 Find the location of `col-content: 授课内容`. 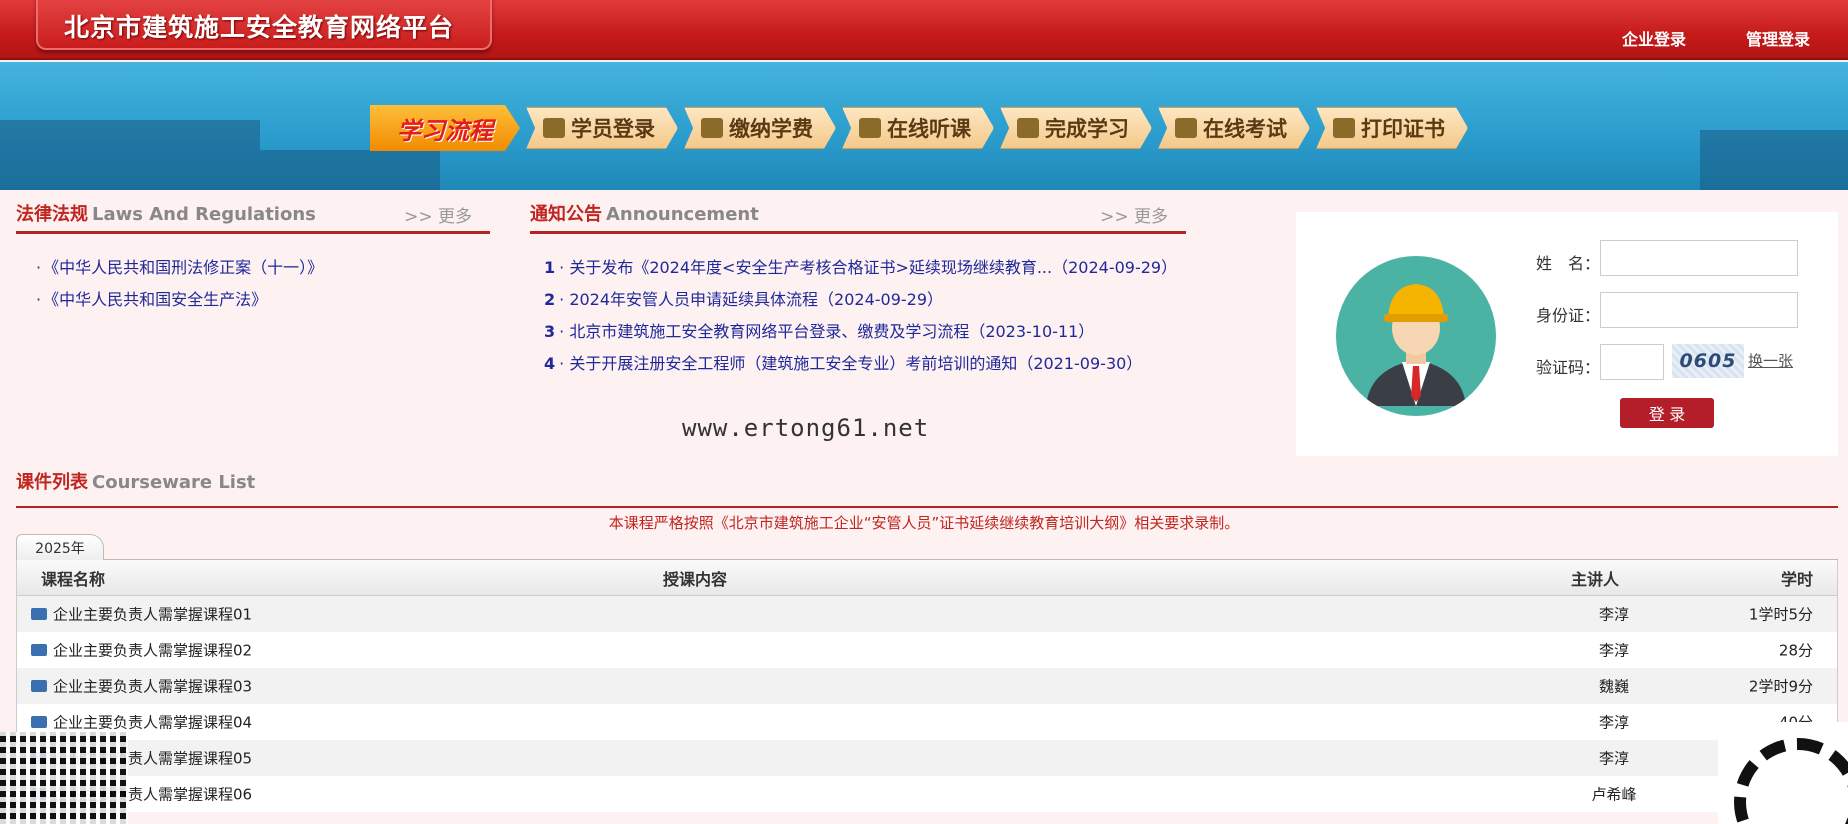

col-content: 授课内容 is located at coordinates (695, 579).